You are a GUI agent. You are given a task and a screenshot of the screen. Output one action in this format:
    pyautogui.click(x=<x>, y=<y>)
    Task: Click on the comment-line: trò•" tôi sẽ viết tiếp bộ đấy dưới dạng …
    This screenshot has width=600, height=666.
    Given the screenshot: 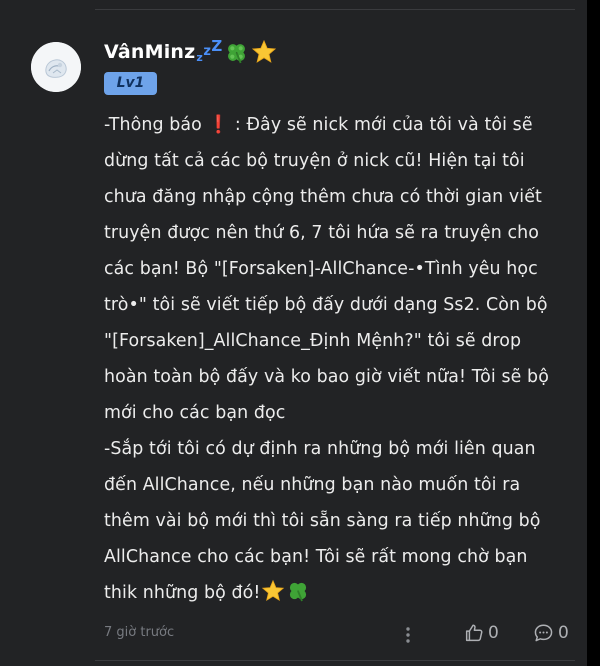 What is the action you would take?
    pyautogui.click(x=326, y=305)
    